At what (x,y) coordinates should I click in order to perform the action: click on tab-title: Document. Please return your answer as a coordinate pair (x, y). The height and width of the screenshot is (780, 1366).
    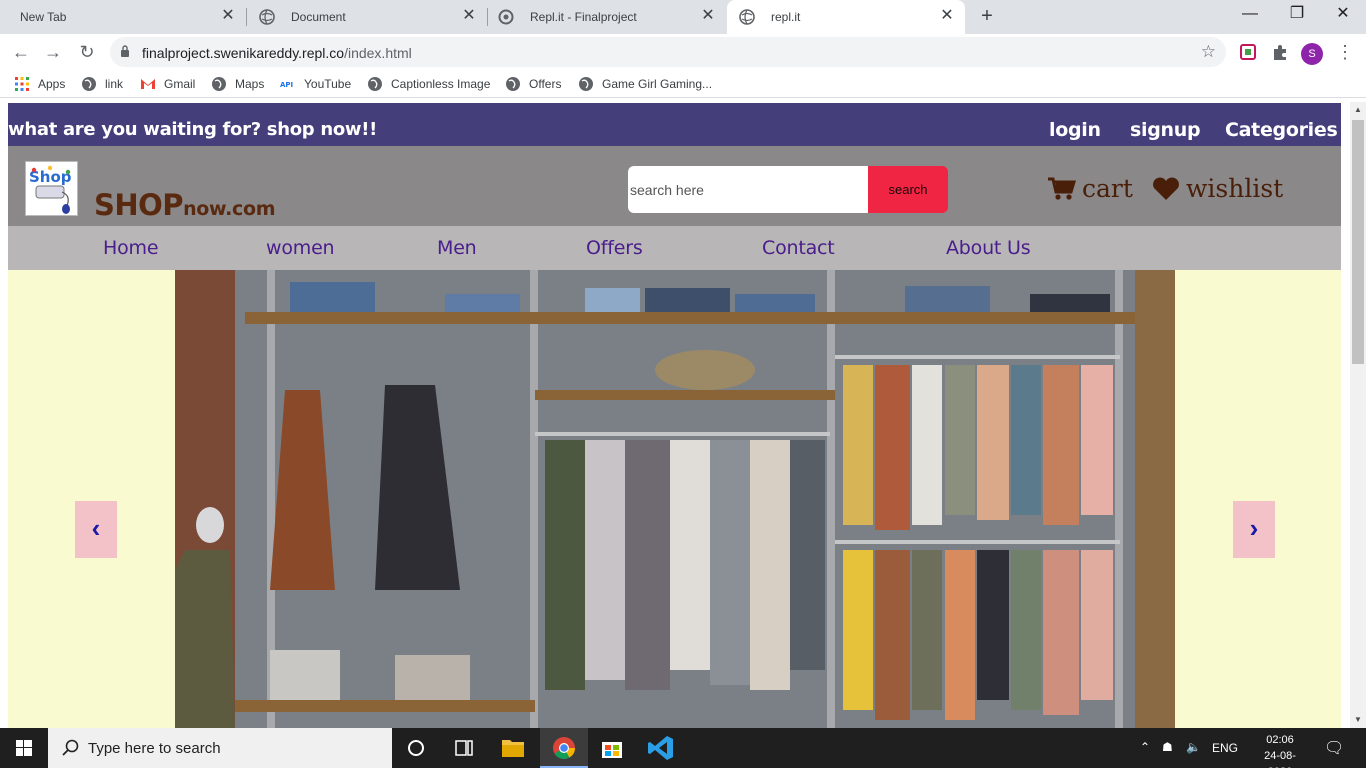
    Looking at the image, I should click on (318, 17).